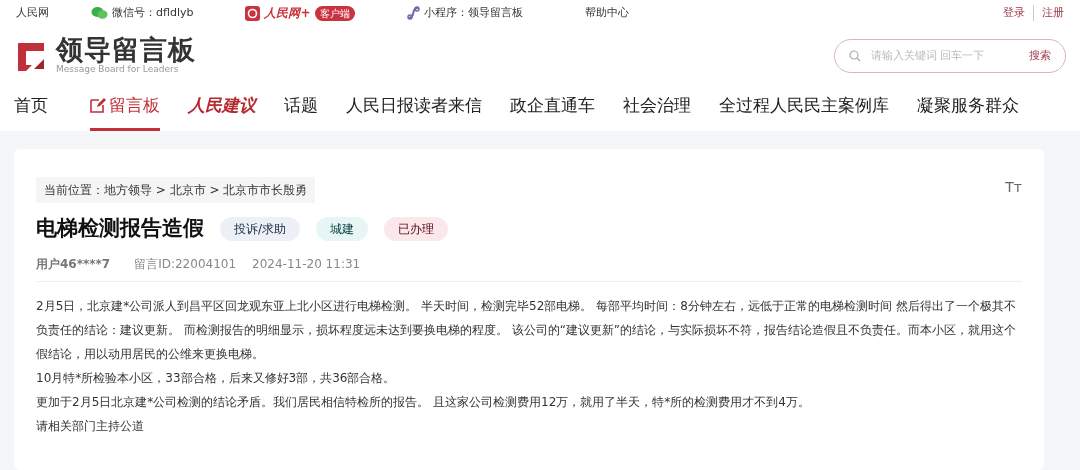 Image resolution: width=1080 pixels, height=470 pixels. Describe the element at coordinates (804, 108) in the screenshot. I see `nav-tab: 全过程人民民主案例库` at that location.